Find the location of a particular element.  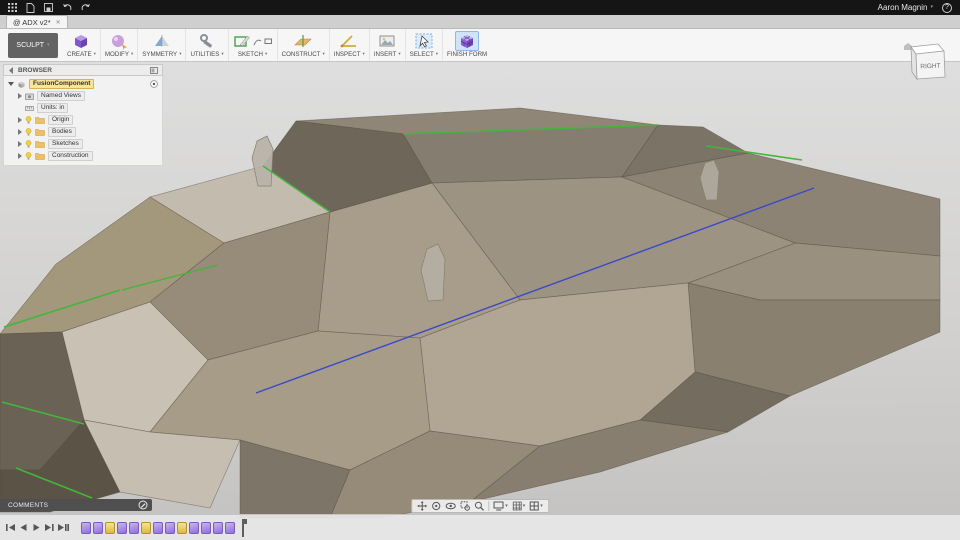

tree-row-construction: Construction is located at coordinates (83, 156).